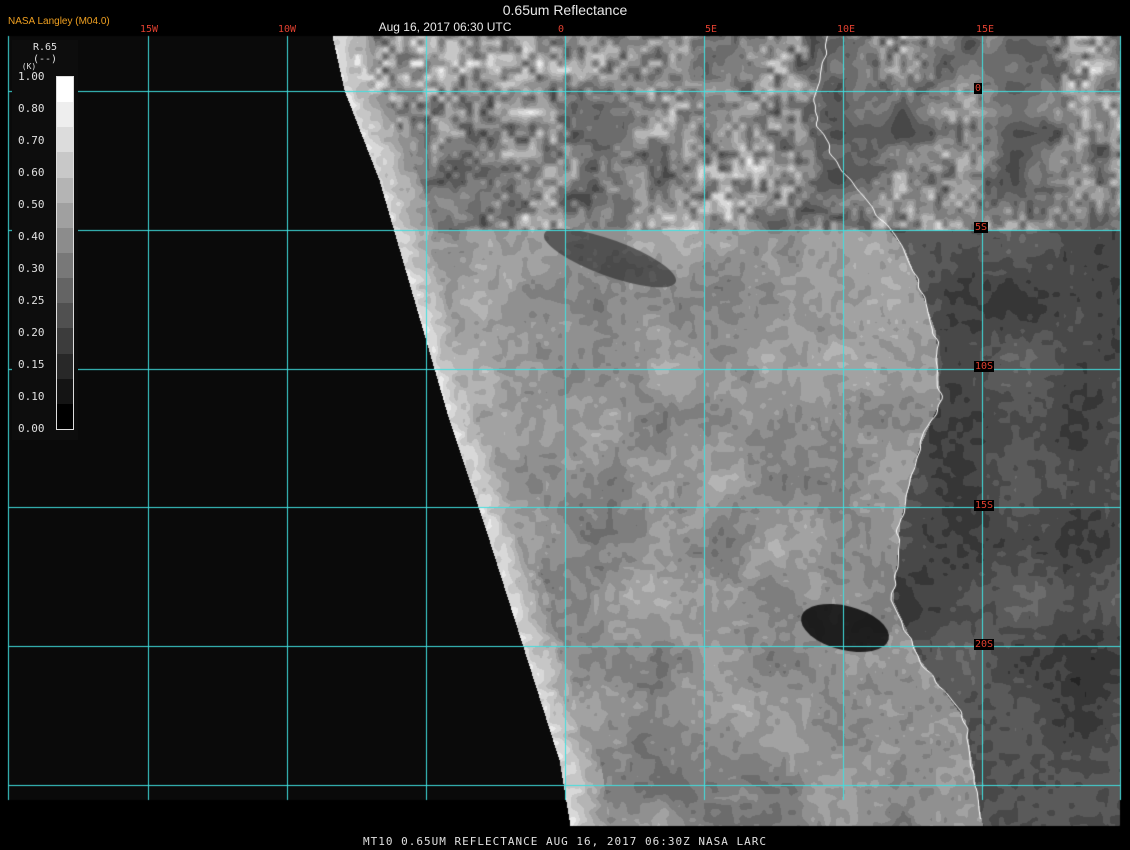  What do you see at coordinates (31, 204) in the screenshot?
I see `legend-tick-label: 0.50` at bounding box center [31, 204].